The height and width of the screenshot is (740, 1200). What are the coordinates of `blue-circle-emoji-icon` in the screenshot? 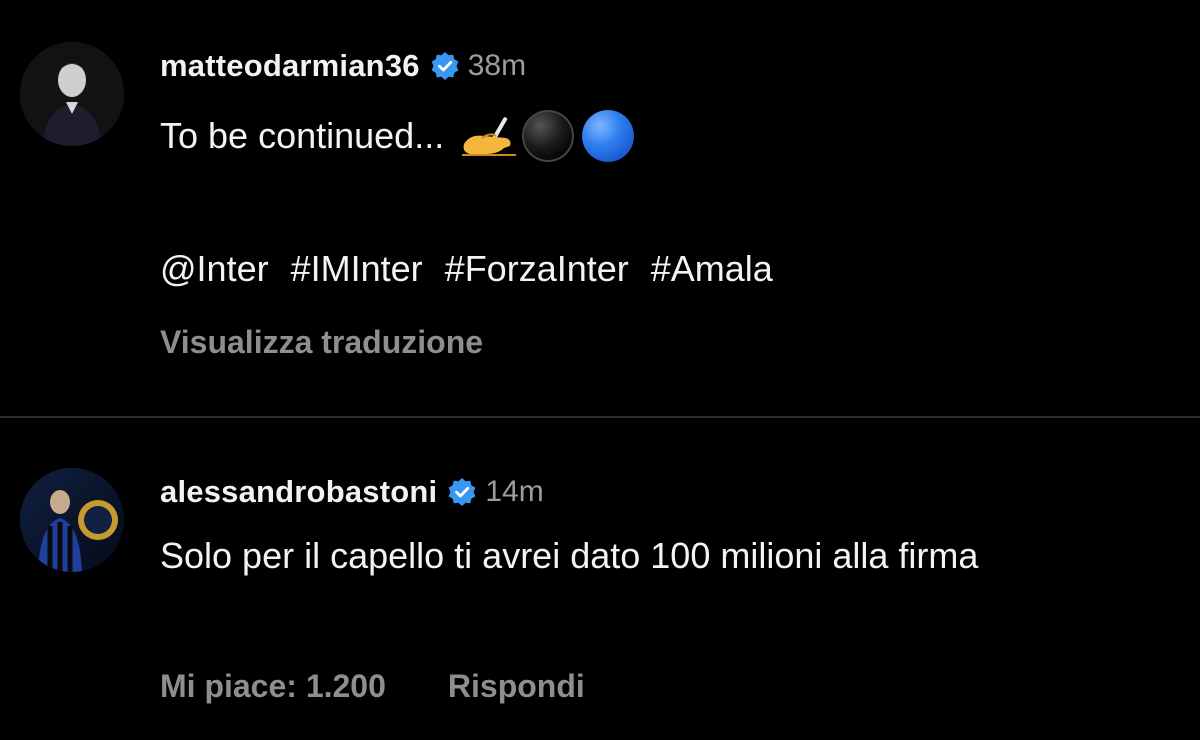 It's located at (608, 136).